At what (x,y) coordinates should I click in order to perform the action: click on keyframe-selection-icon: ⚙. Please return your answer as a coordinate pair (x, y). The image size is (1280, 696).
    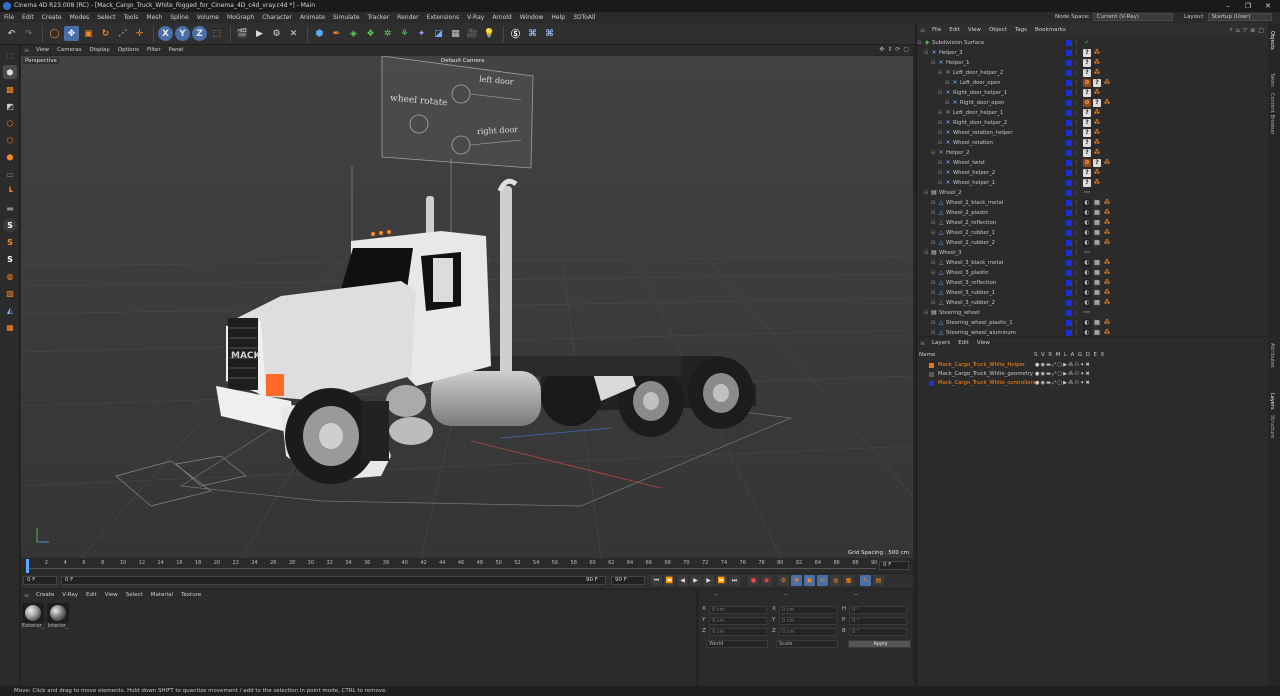
    Looking at the image, I should click on (783, 580).